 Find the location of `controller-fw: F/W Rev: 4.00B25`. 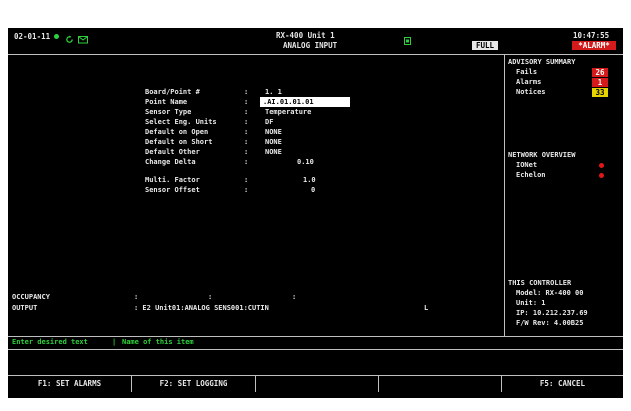

controller-fw: F/W Rev: 4.00B25 is located at coordinates (550, 323).